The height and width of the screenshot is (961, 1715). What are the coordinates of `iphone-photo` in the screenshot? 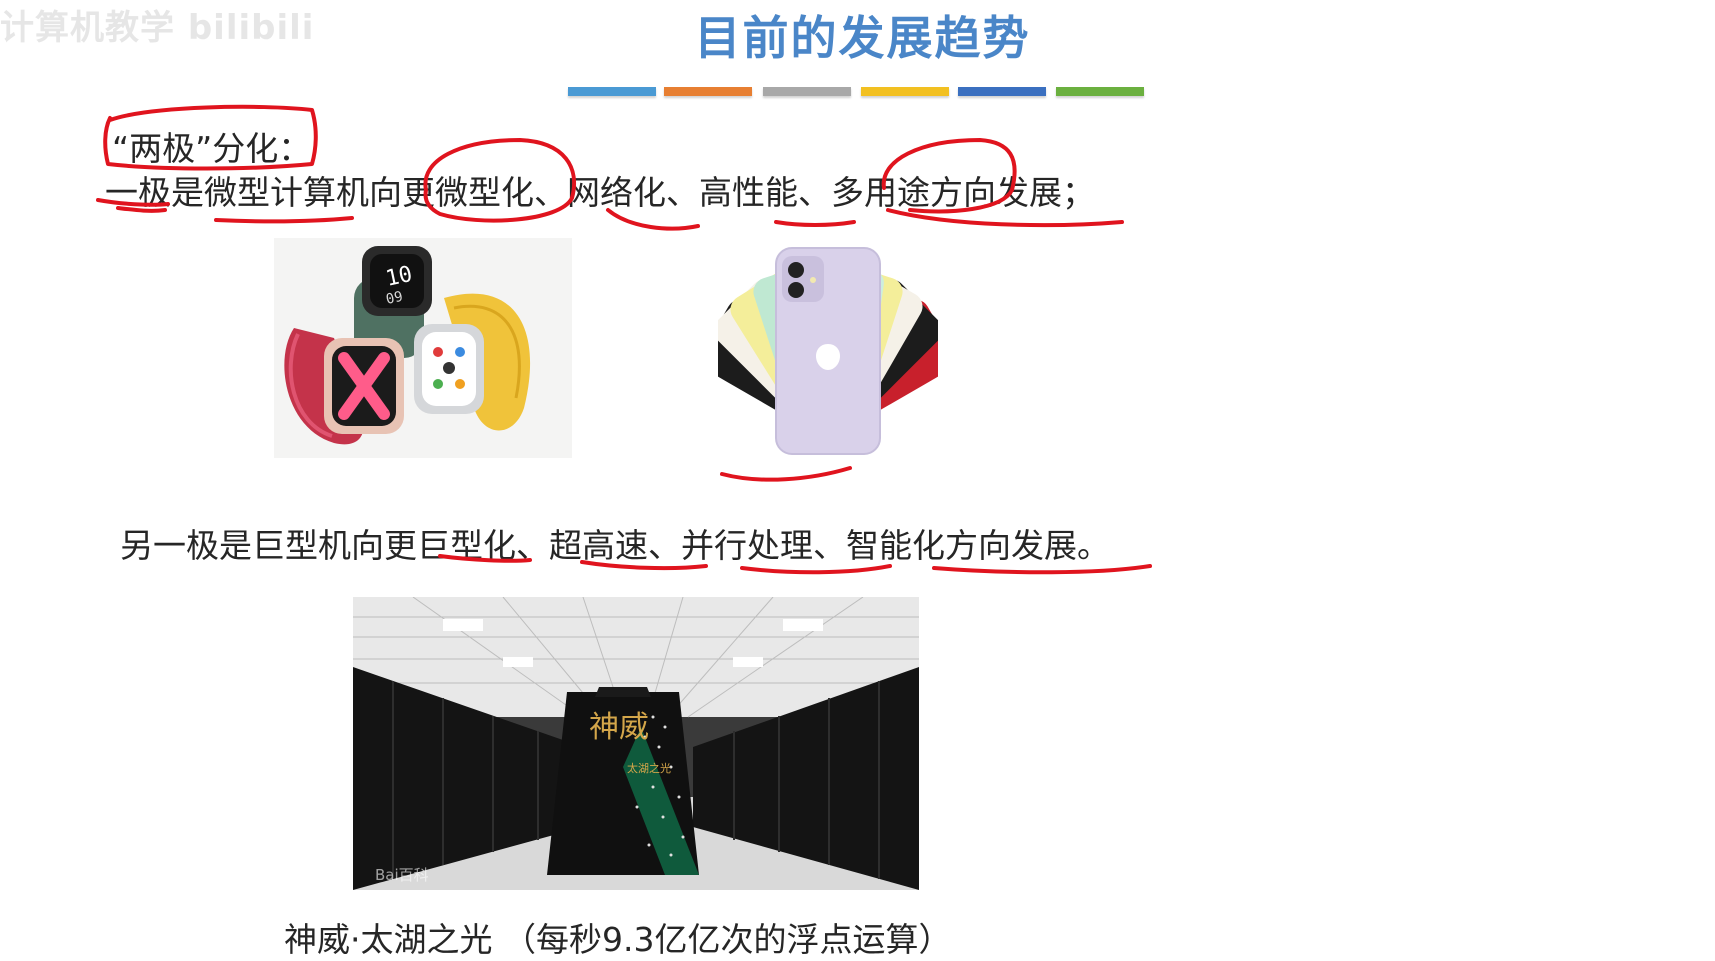 It's located at (828, 353).